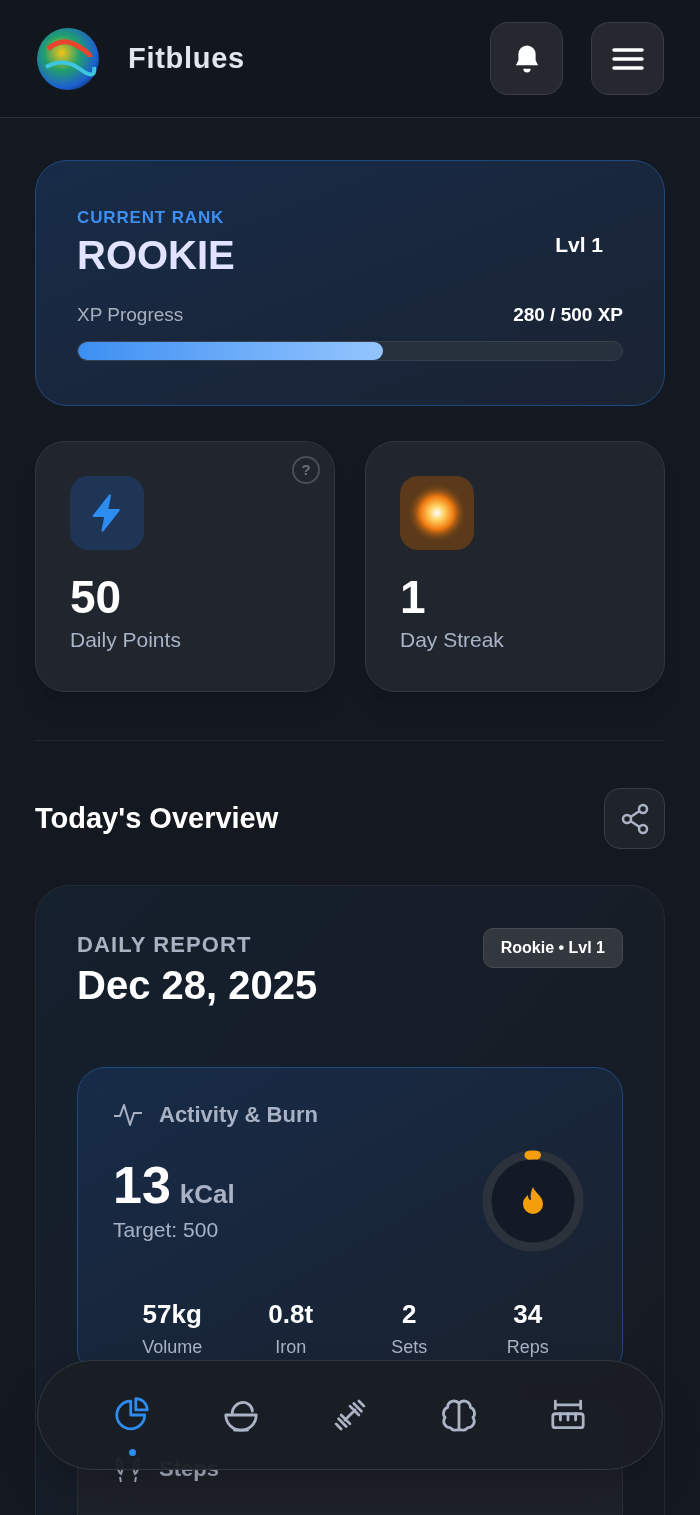 This screenshot has width=700, height=1515. I want to click on share-button, so click(634, 818).